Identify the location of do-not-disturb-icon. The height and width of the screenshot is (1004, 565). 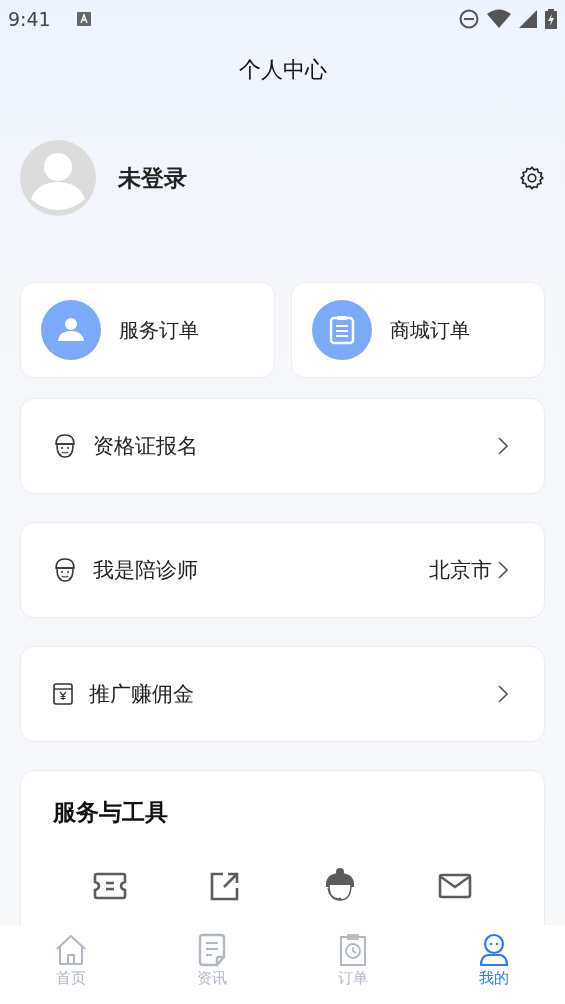
(469, 19).